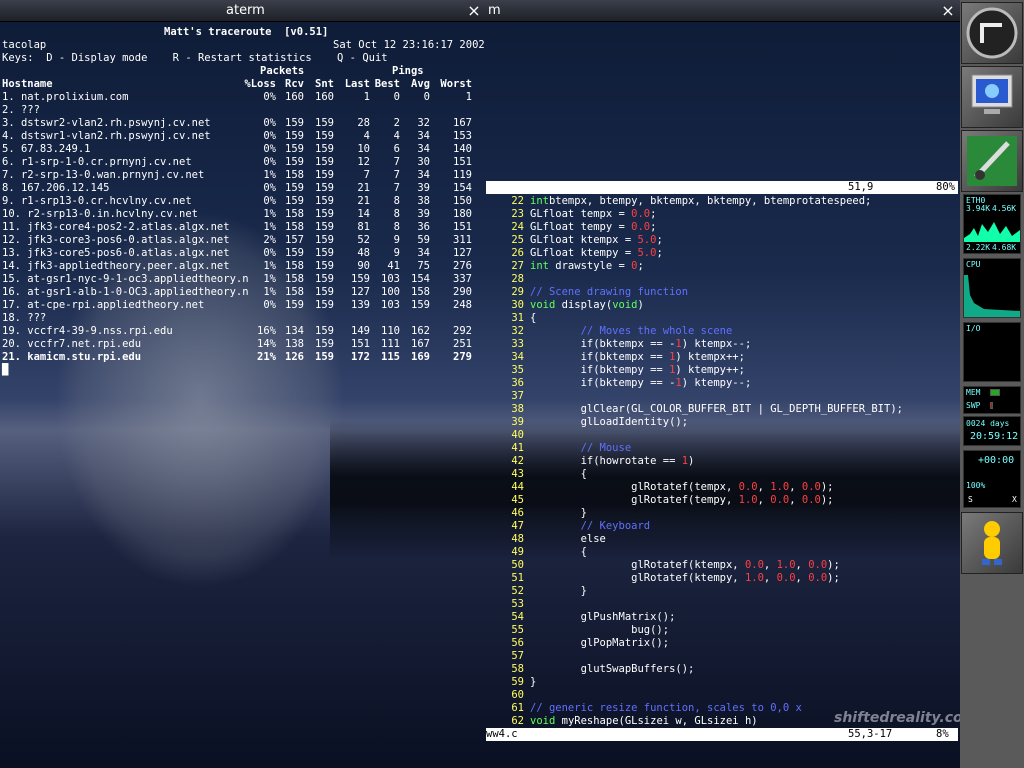 Image resolution: width=1024 pixels, height=768 pixels. I want to click on col-loss: %Loss, so click(260, 84).